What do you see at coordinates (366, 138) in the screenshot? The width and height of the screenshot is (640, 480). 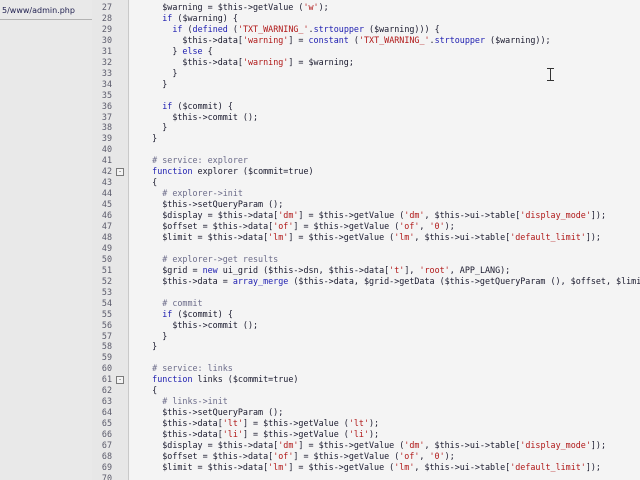 I see `code-line: 39 }` at bounding box center [366, 138].